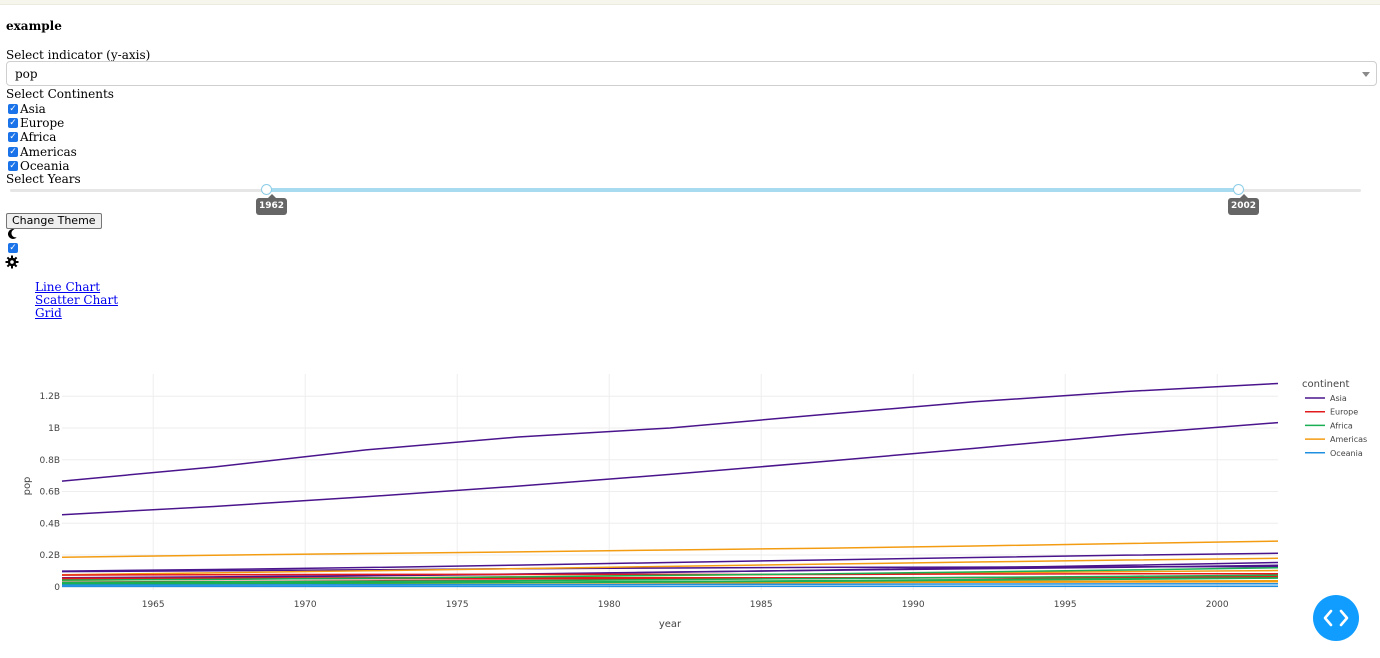  Describe the element at coordinates (913, 605) in the screenshot. I see `x-tick-label: 1990` at that location.